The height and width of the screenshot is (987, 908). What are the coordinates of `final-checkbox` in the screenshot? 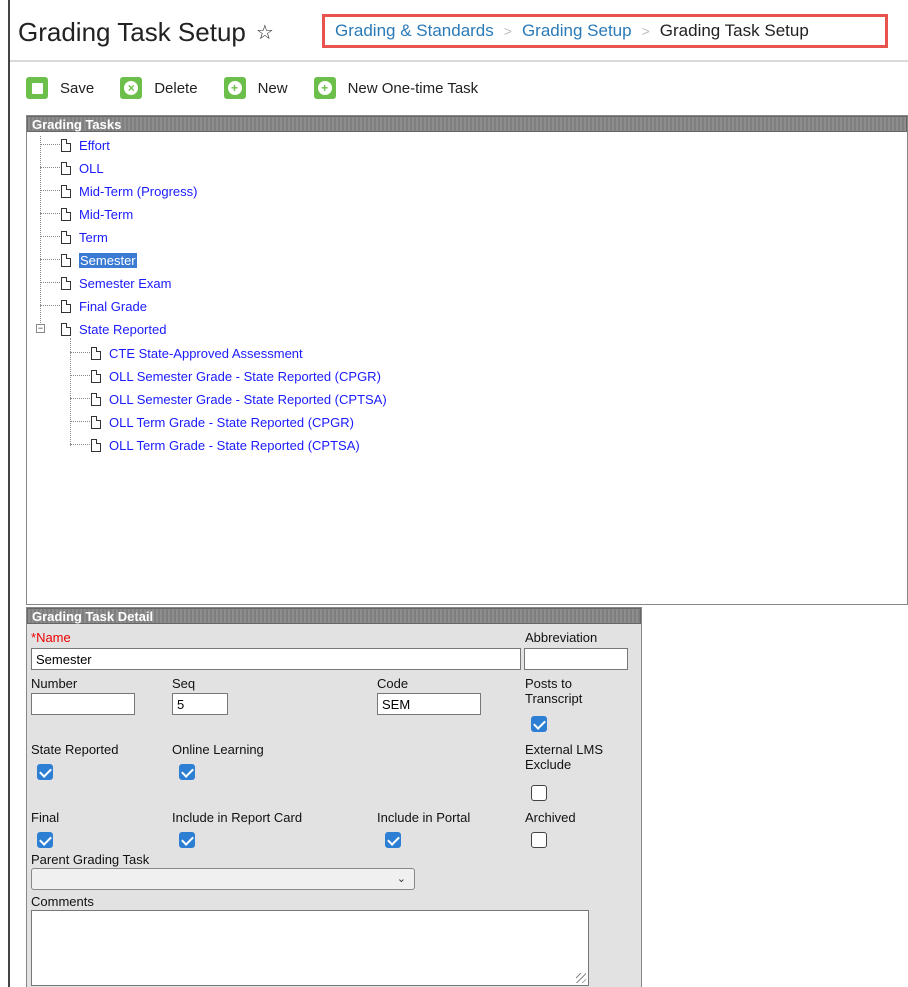 It's located at (45, 840).